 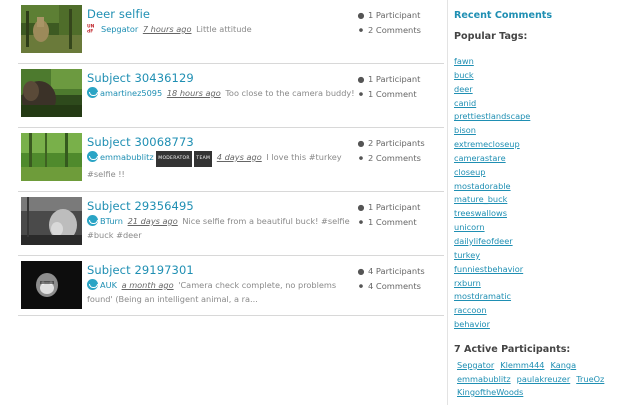 What do you see at coordinates (388, 23) in the screenshot?
I see `thread-stats: ● 1 Participant ⚫ 2 Comments` at bounding box center [388, 23].